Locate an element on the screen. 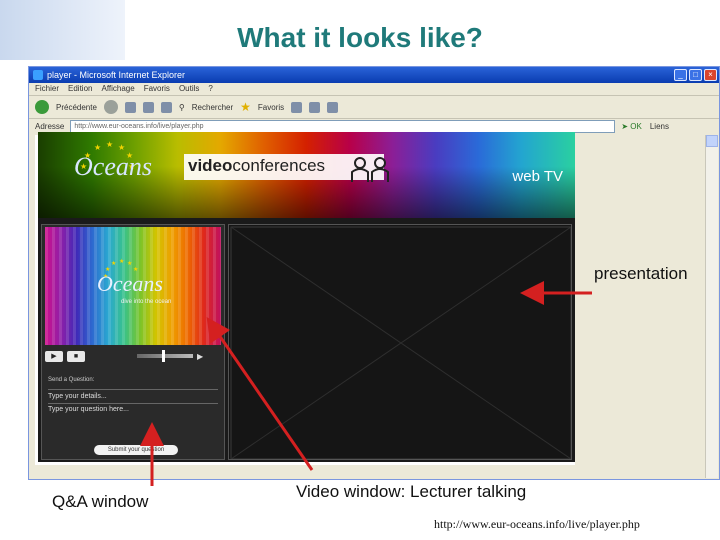 The image size is (720, 540). address-label: Adresse is located at coordinates (50, 126).